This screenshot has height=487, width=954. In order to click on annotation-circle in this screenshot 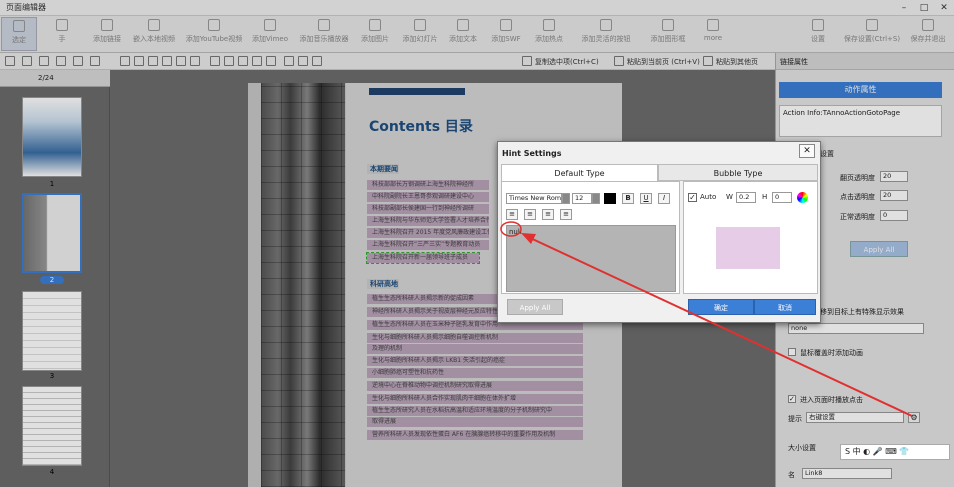, I will do `click(511, 229)`.